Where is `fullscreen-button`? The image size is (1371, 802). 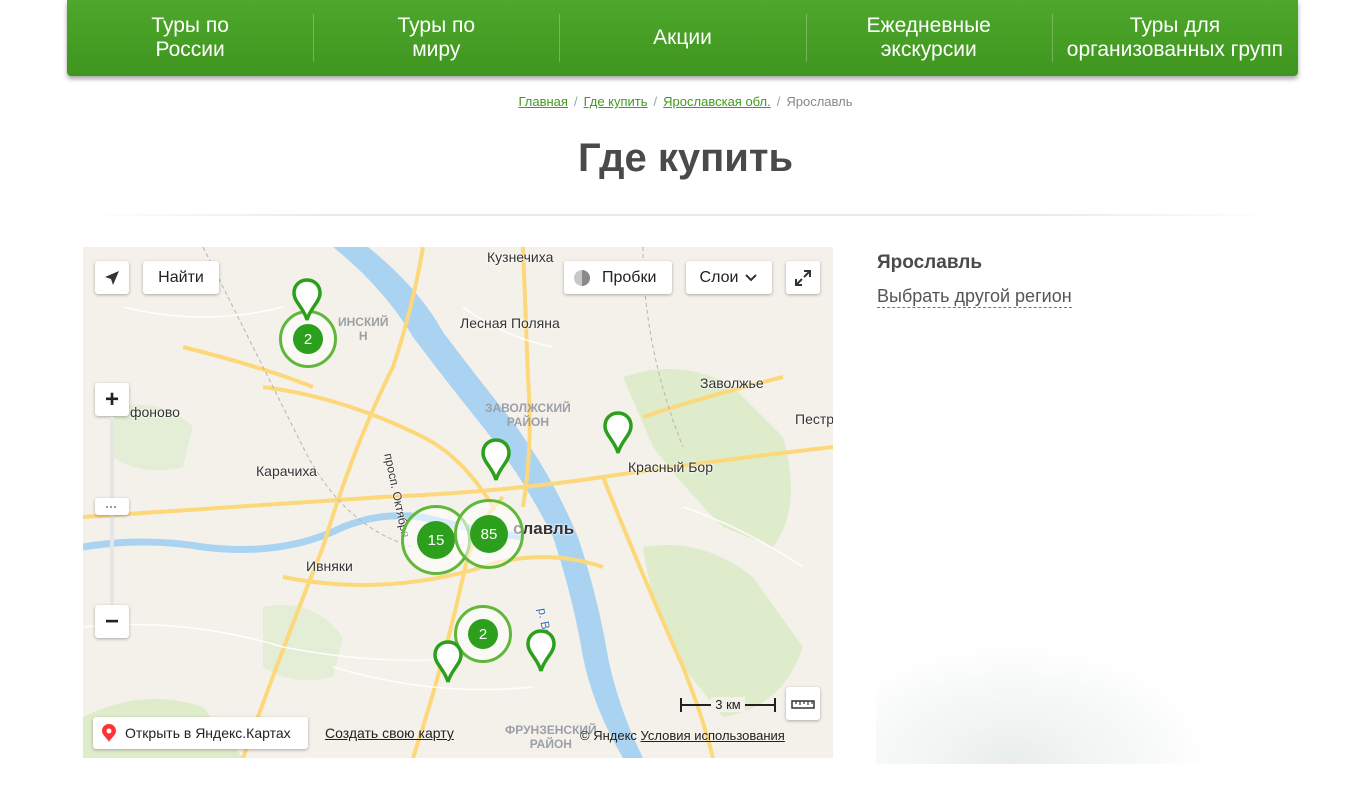
fullscreen-button is located at coordinates (803, 277).